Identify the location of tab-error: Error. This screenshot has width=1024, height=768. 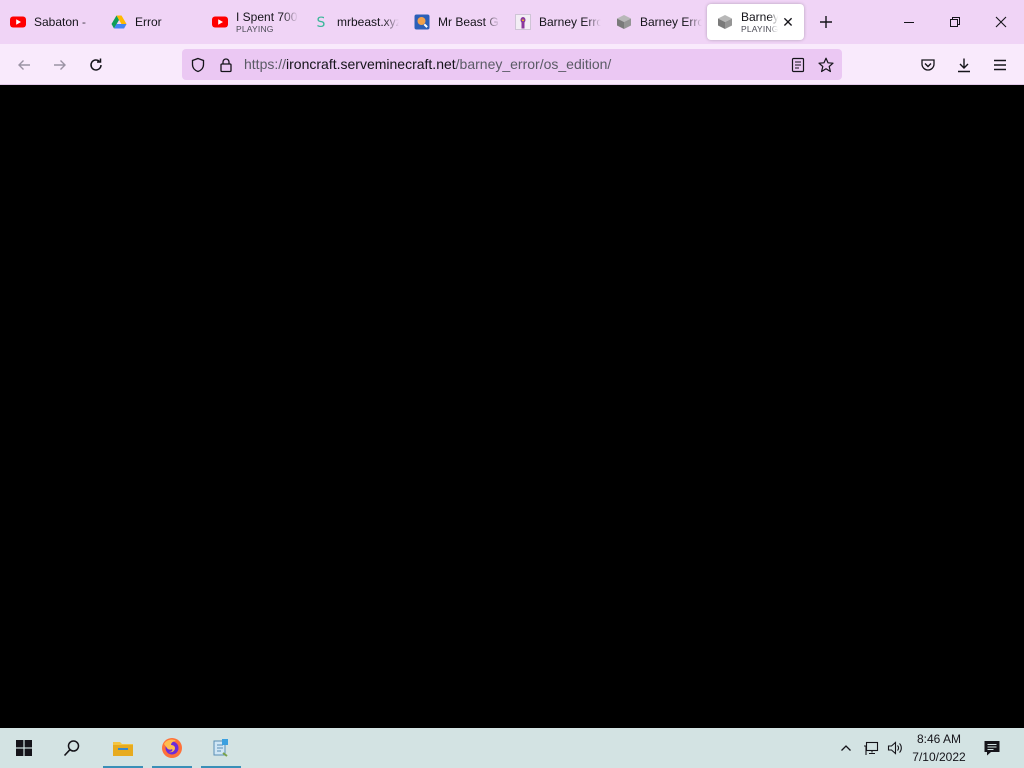
(149, 22).